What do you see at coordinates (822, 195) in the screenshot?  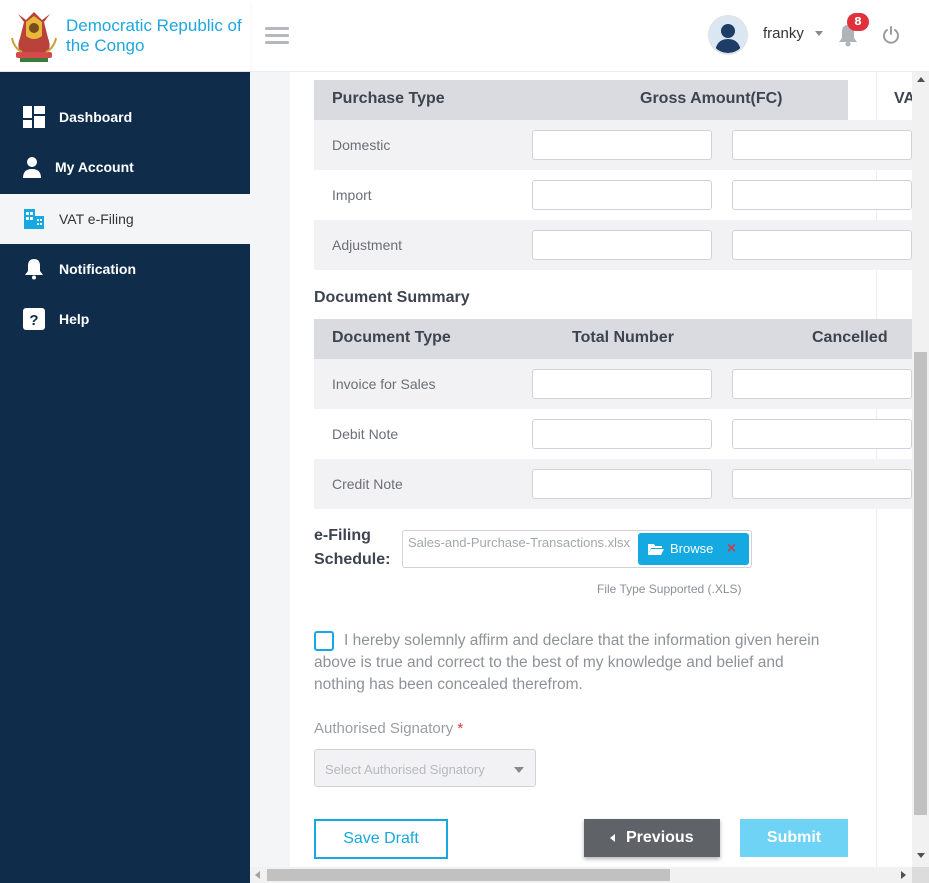 I see `import-vat-input` at bounding box center [822, 195].